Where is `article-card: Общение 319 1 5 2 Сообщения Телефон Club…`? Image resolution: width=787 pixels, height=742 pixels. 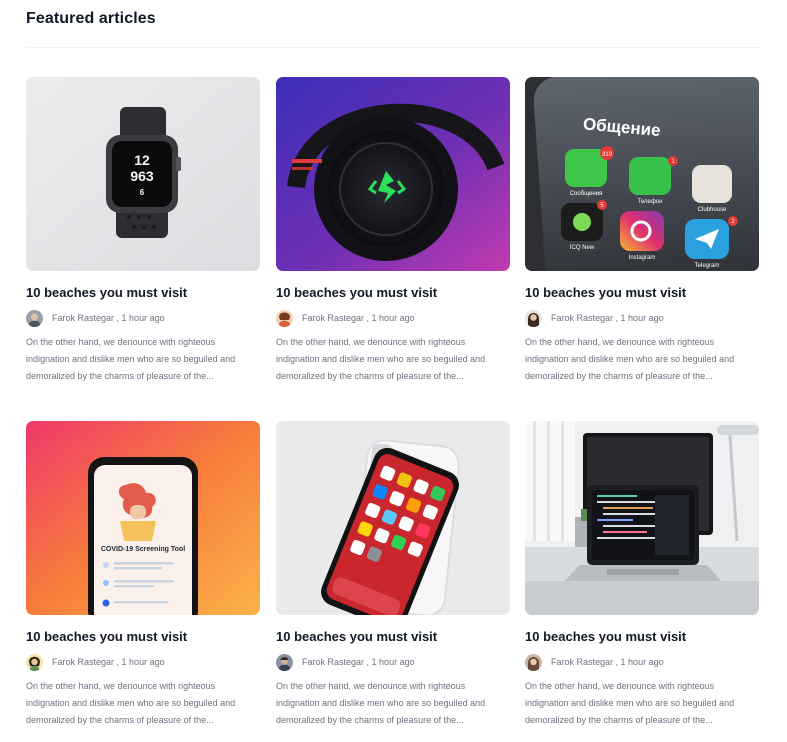
article-card: Общение 319 1 5 2 Сообщения Телефон Club… is located at coordinates (642, 231).